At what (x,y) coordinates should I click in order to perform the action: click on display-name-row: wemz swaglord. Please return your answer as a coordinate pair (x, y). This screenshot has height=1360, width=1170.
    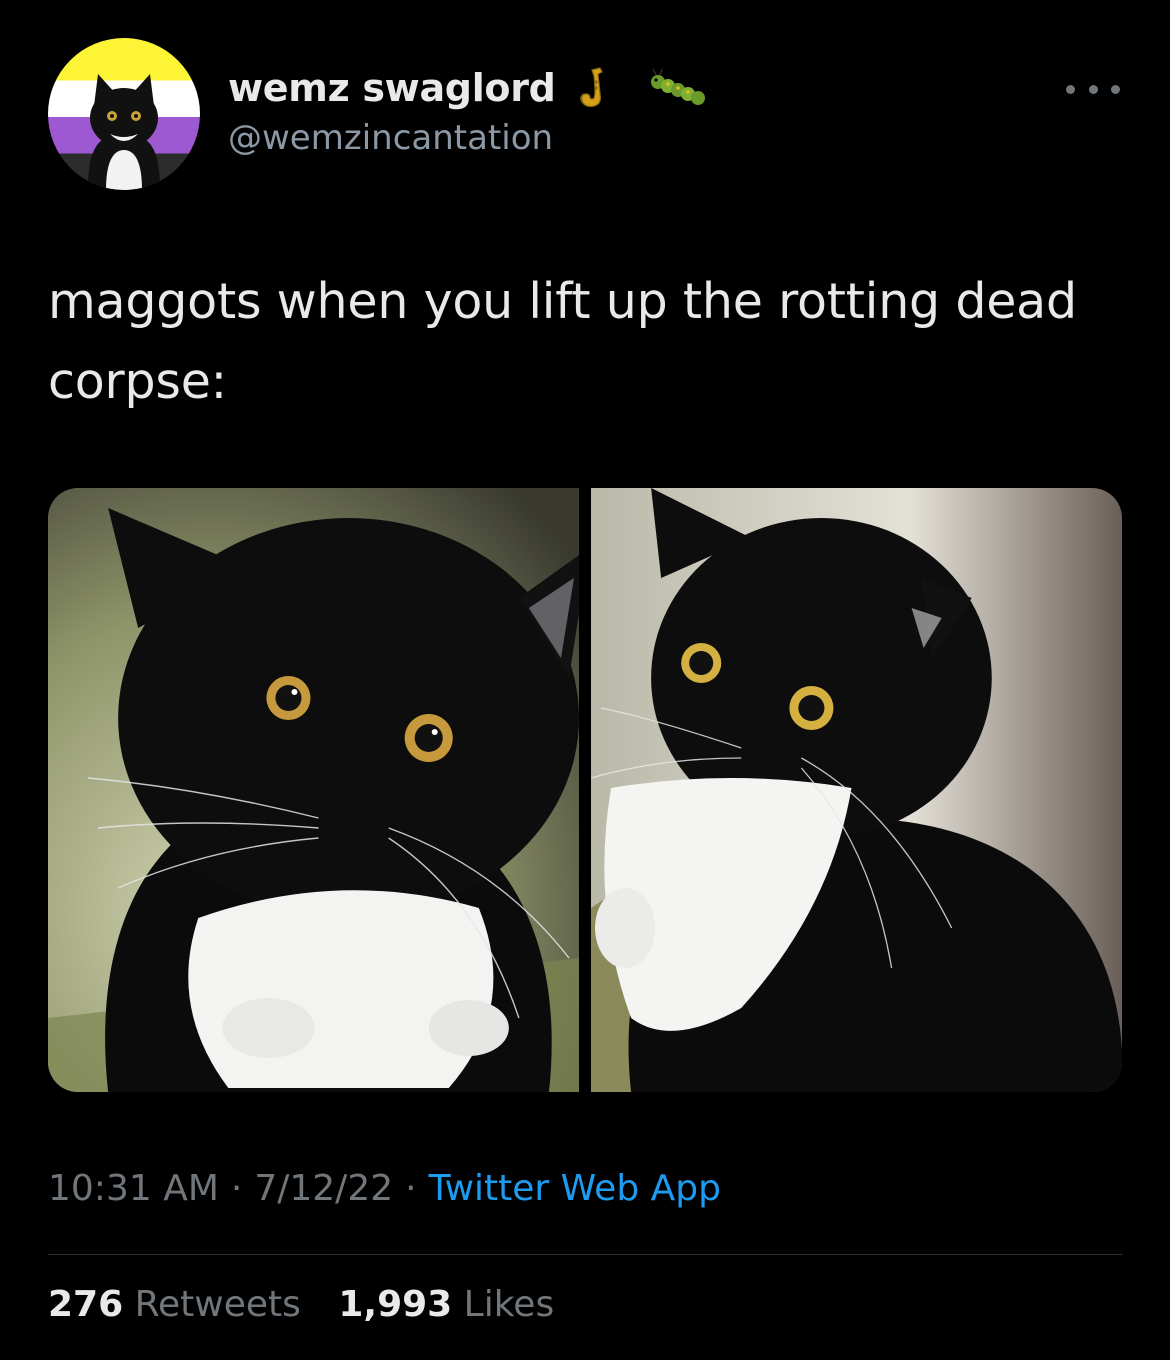
    Looking at the image, I should click on (468, 88).